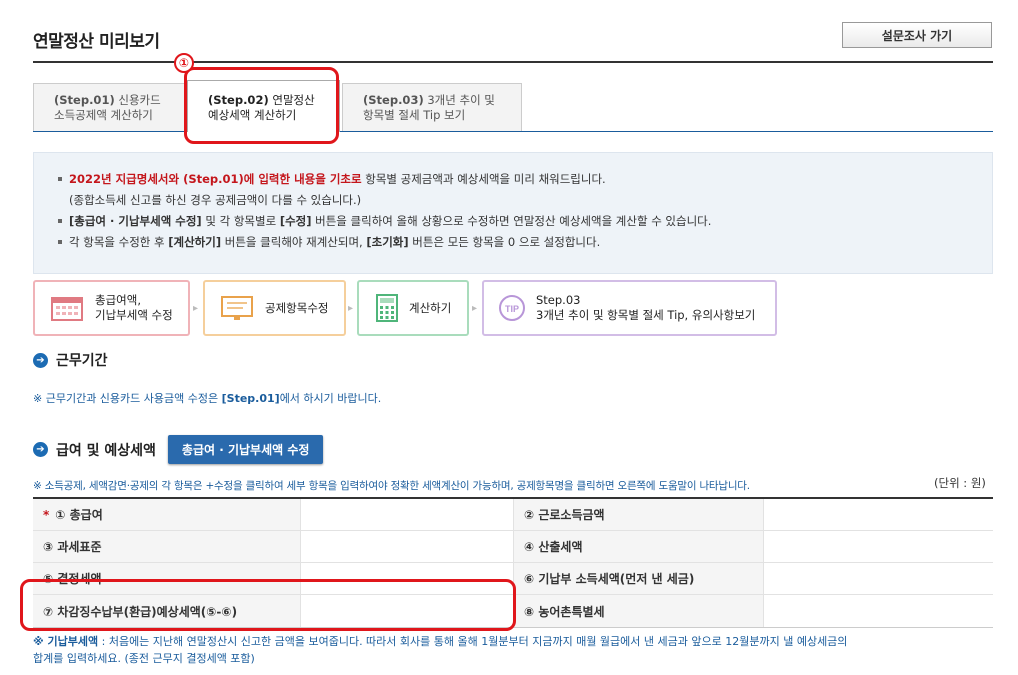  What do you see at coordinates (135, 221) in the screenshot?
I see `info-bold: [총급여 · 기납부세액 수정]` at bounding box center [135, 221].